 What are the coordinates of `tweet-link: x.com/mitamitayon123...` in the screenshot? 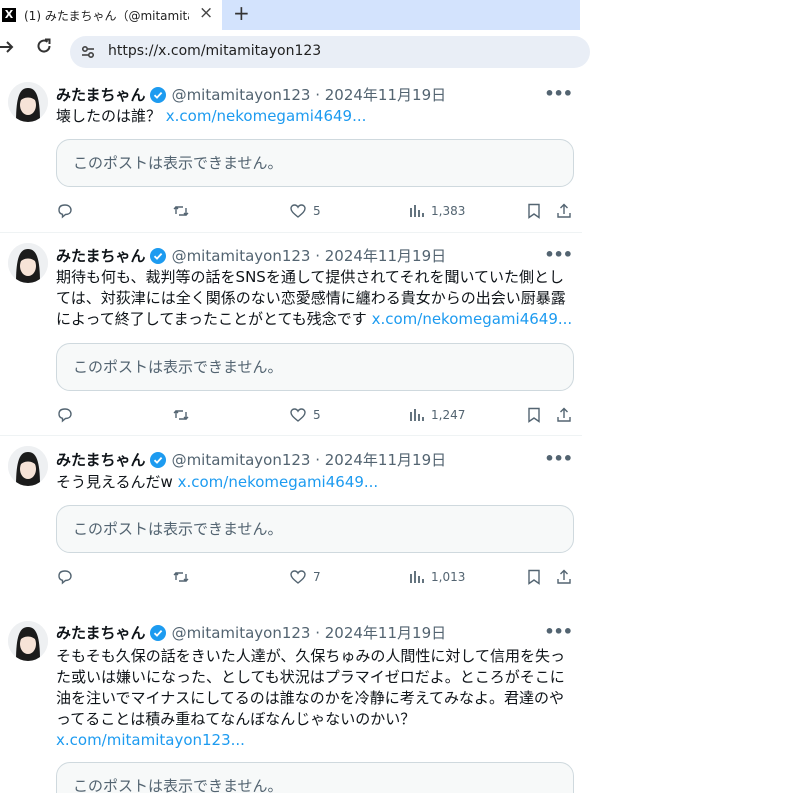 It's located at (316, 740).